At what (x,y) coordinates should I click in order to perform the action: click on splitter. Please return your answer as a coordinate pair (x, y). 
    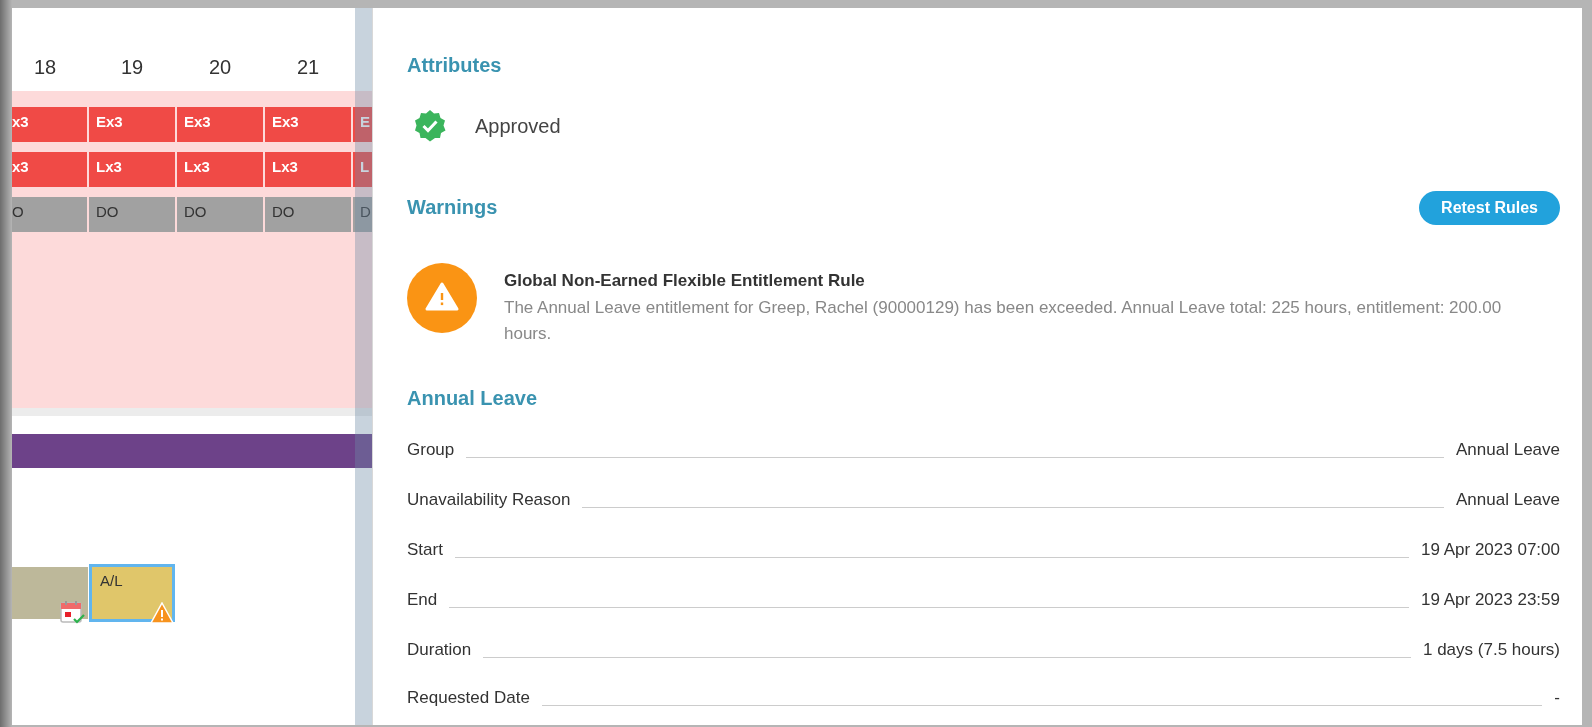
    Looking at the image, I should click on (363, 366).